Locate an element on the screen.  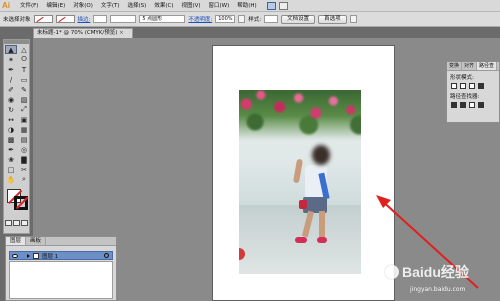
rotate-tool-icon: ↻ is located at coordinates (11, 109).